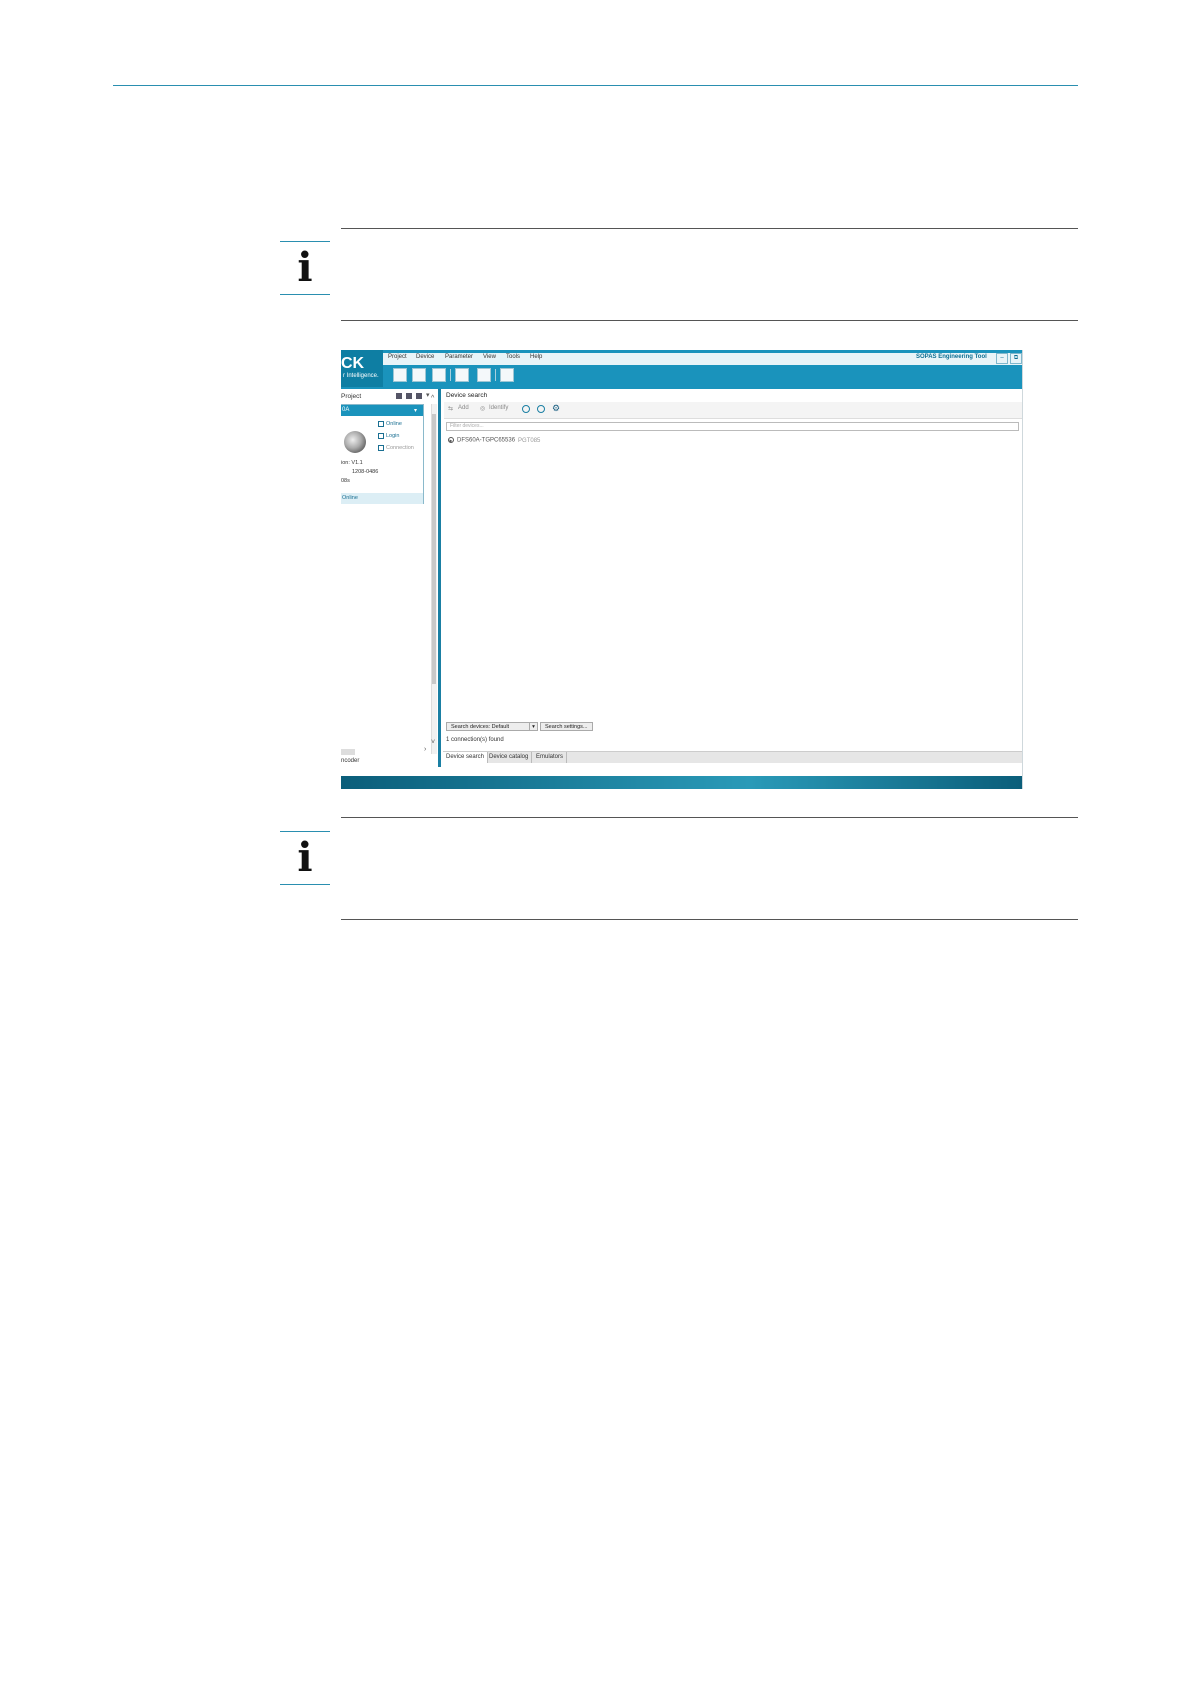  What do you see at coordinates (432, 398) in the screenshot?
I see `scroll-up-icon: ^` at bounding box center [432, 398].